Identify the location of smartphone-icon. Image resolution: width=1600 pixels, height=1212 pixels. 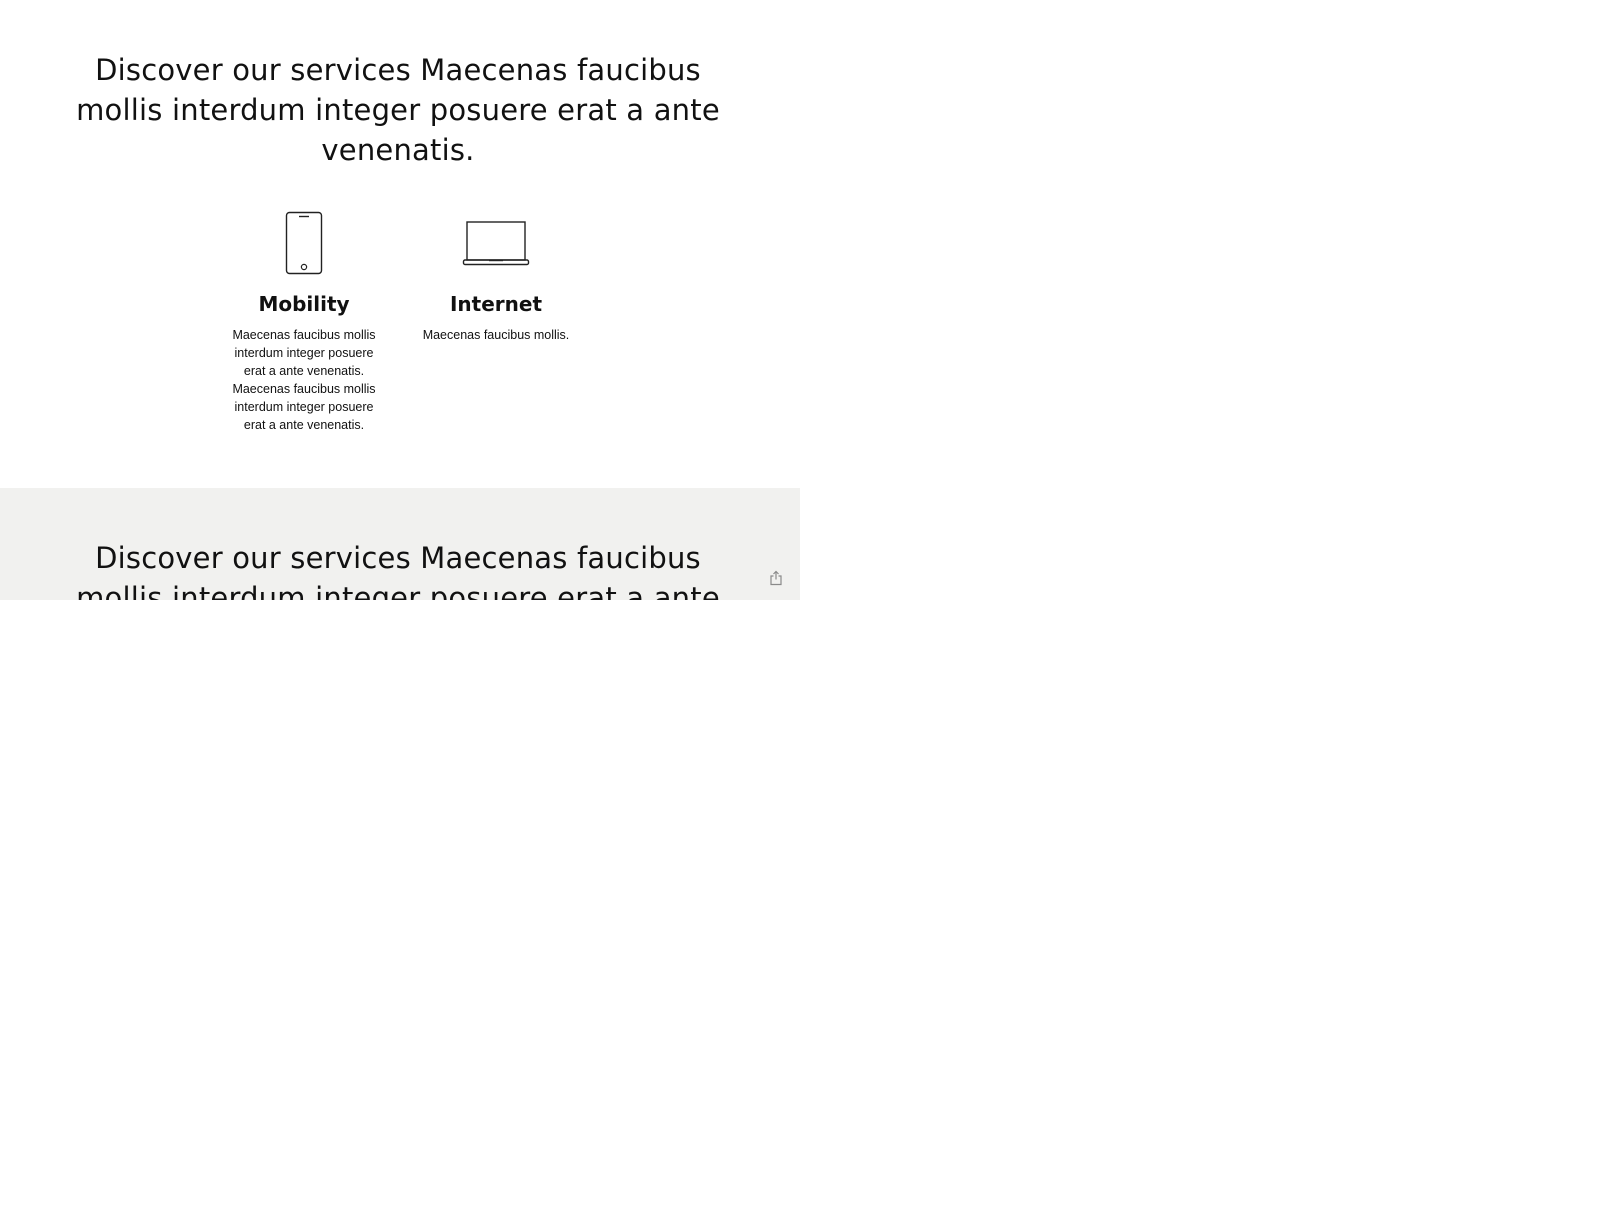
(304, 243).